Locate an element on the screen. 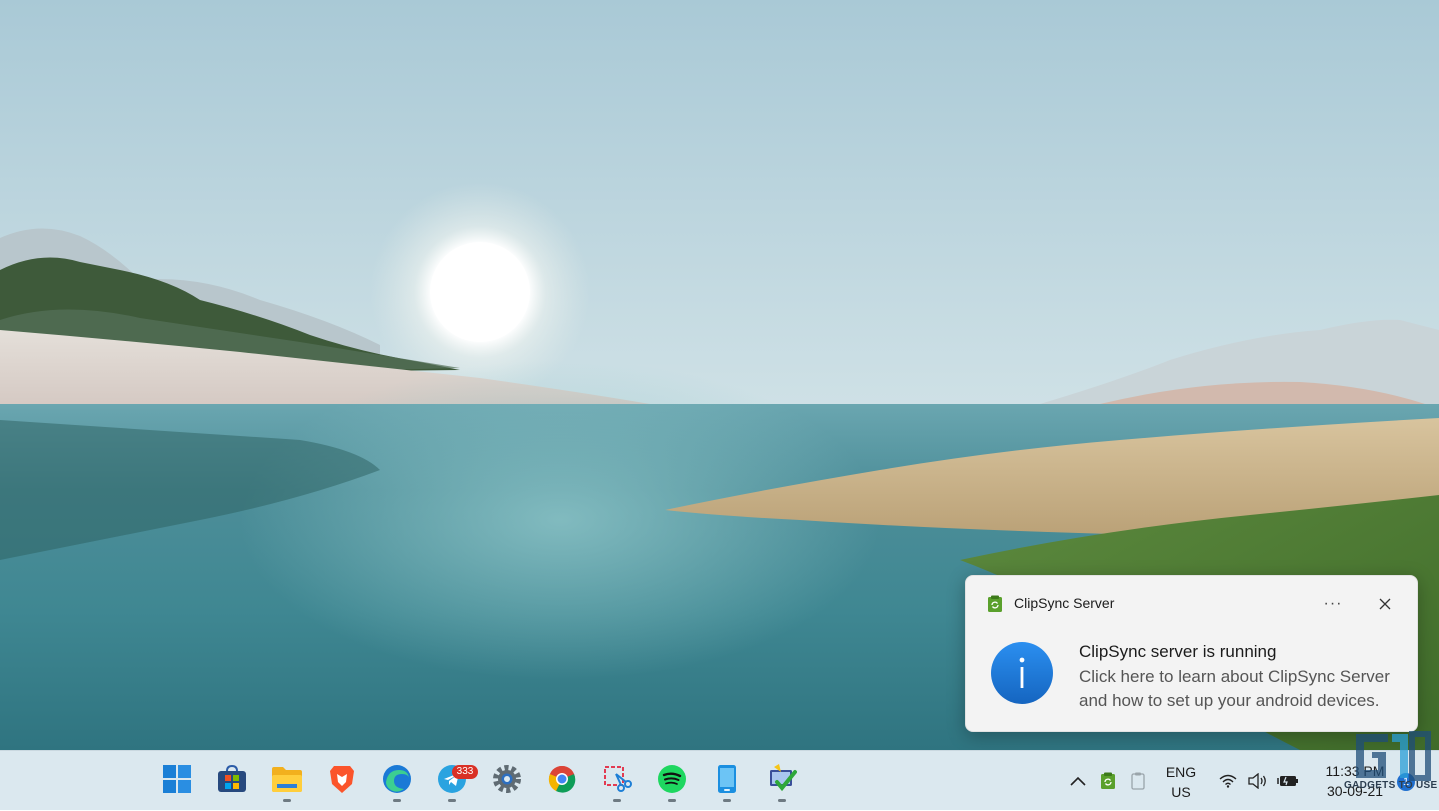  taskbar: 333 ENG US 11:33 PM 30-09-21 1 is located at coordinates (719, 780).